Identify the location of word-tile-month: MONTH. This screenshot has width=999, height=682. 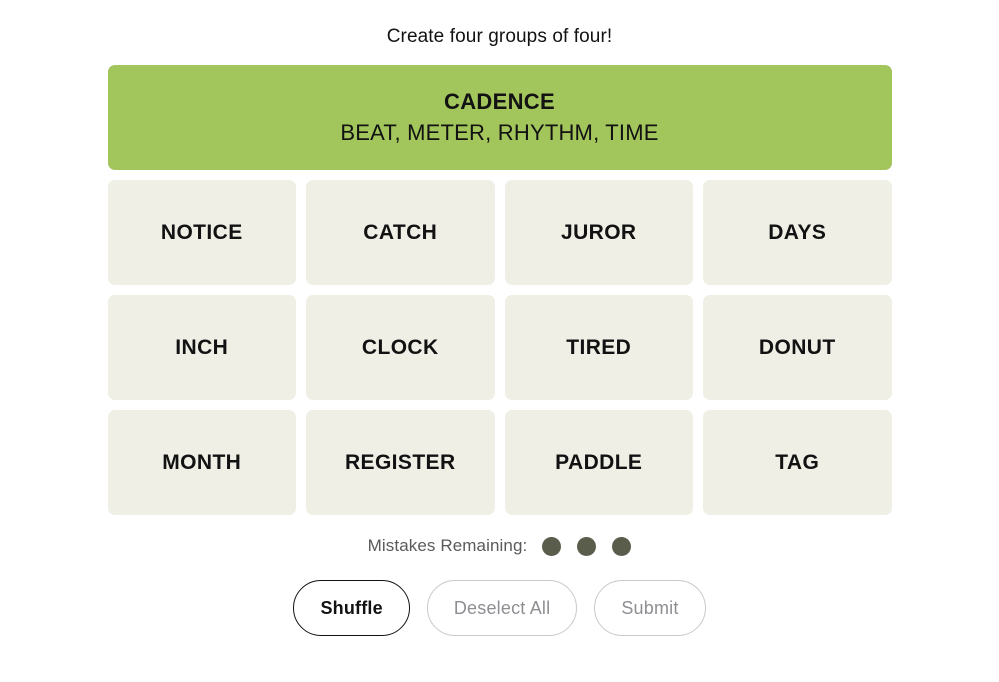
(201, 462).